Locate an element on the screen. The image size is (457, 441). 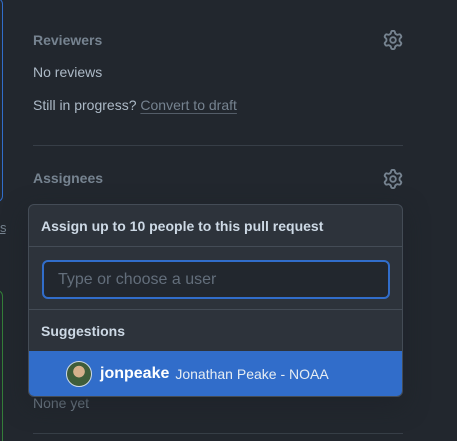
assignee-filter is located at coordinates (215, 278).